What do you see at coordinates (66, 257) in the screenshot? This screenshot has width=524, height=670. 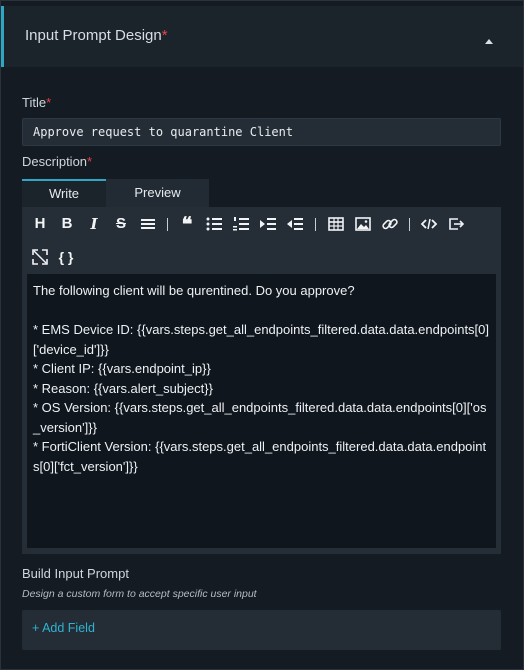 I see `variable-icon: { }` at bounding box center [66, 257].